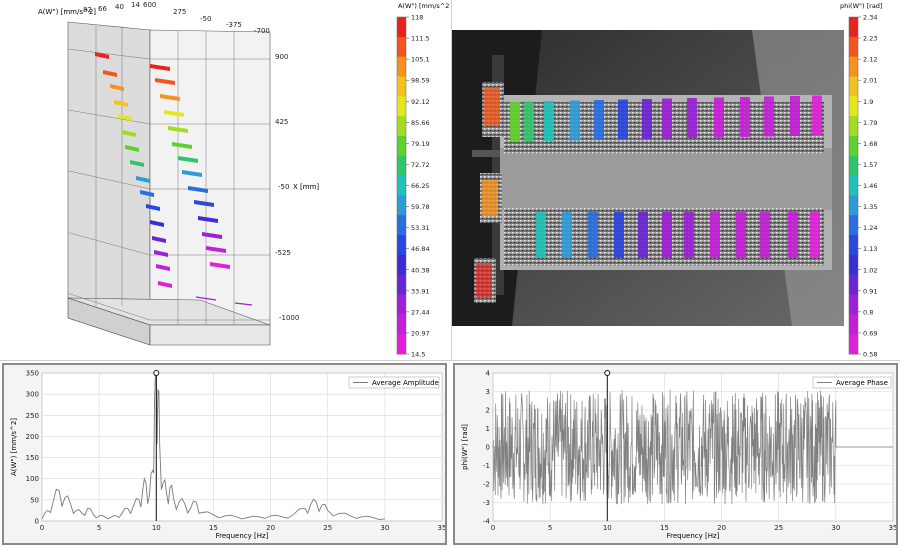 The width and height of the screenshot is (900, 548). What do you see at coordinates (870, 39) in the screenshot?
I see `colorbar-tick-label: 2.23` at bounding box center [870, 39].